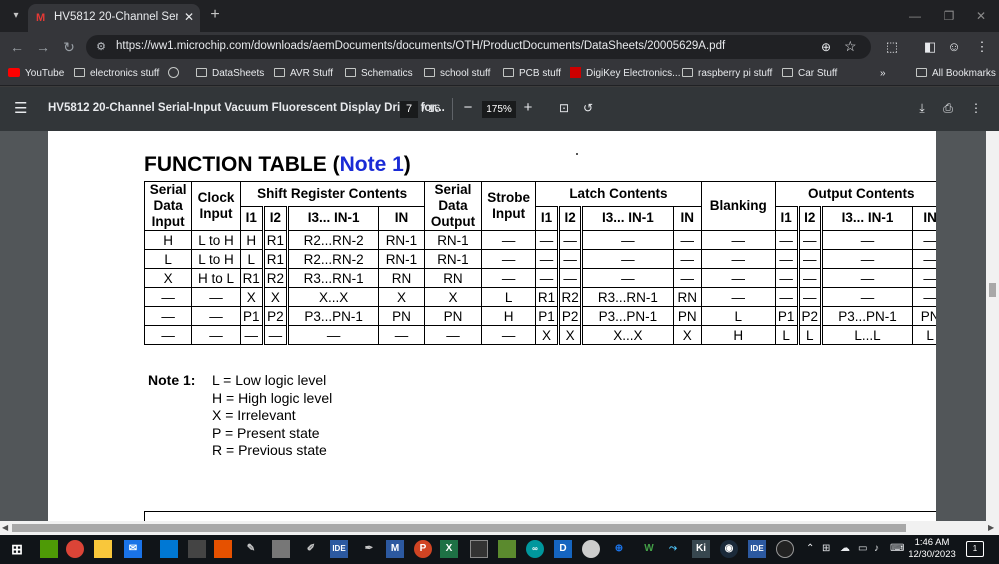  Describe the element at coordinates (79, 72) in the screenshot. I see `folder-icon` at that location.